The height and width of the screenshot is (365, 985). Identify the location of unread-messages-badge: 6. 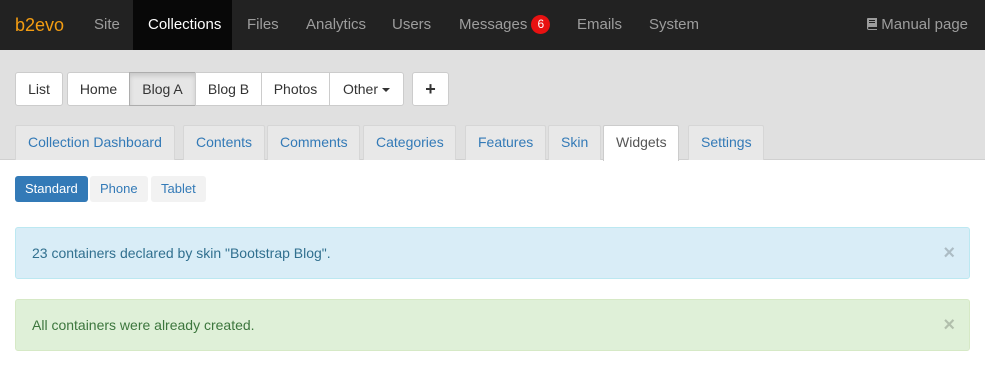
(541, 24).